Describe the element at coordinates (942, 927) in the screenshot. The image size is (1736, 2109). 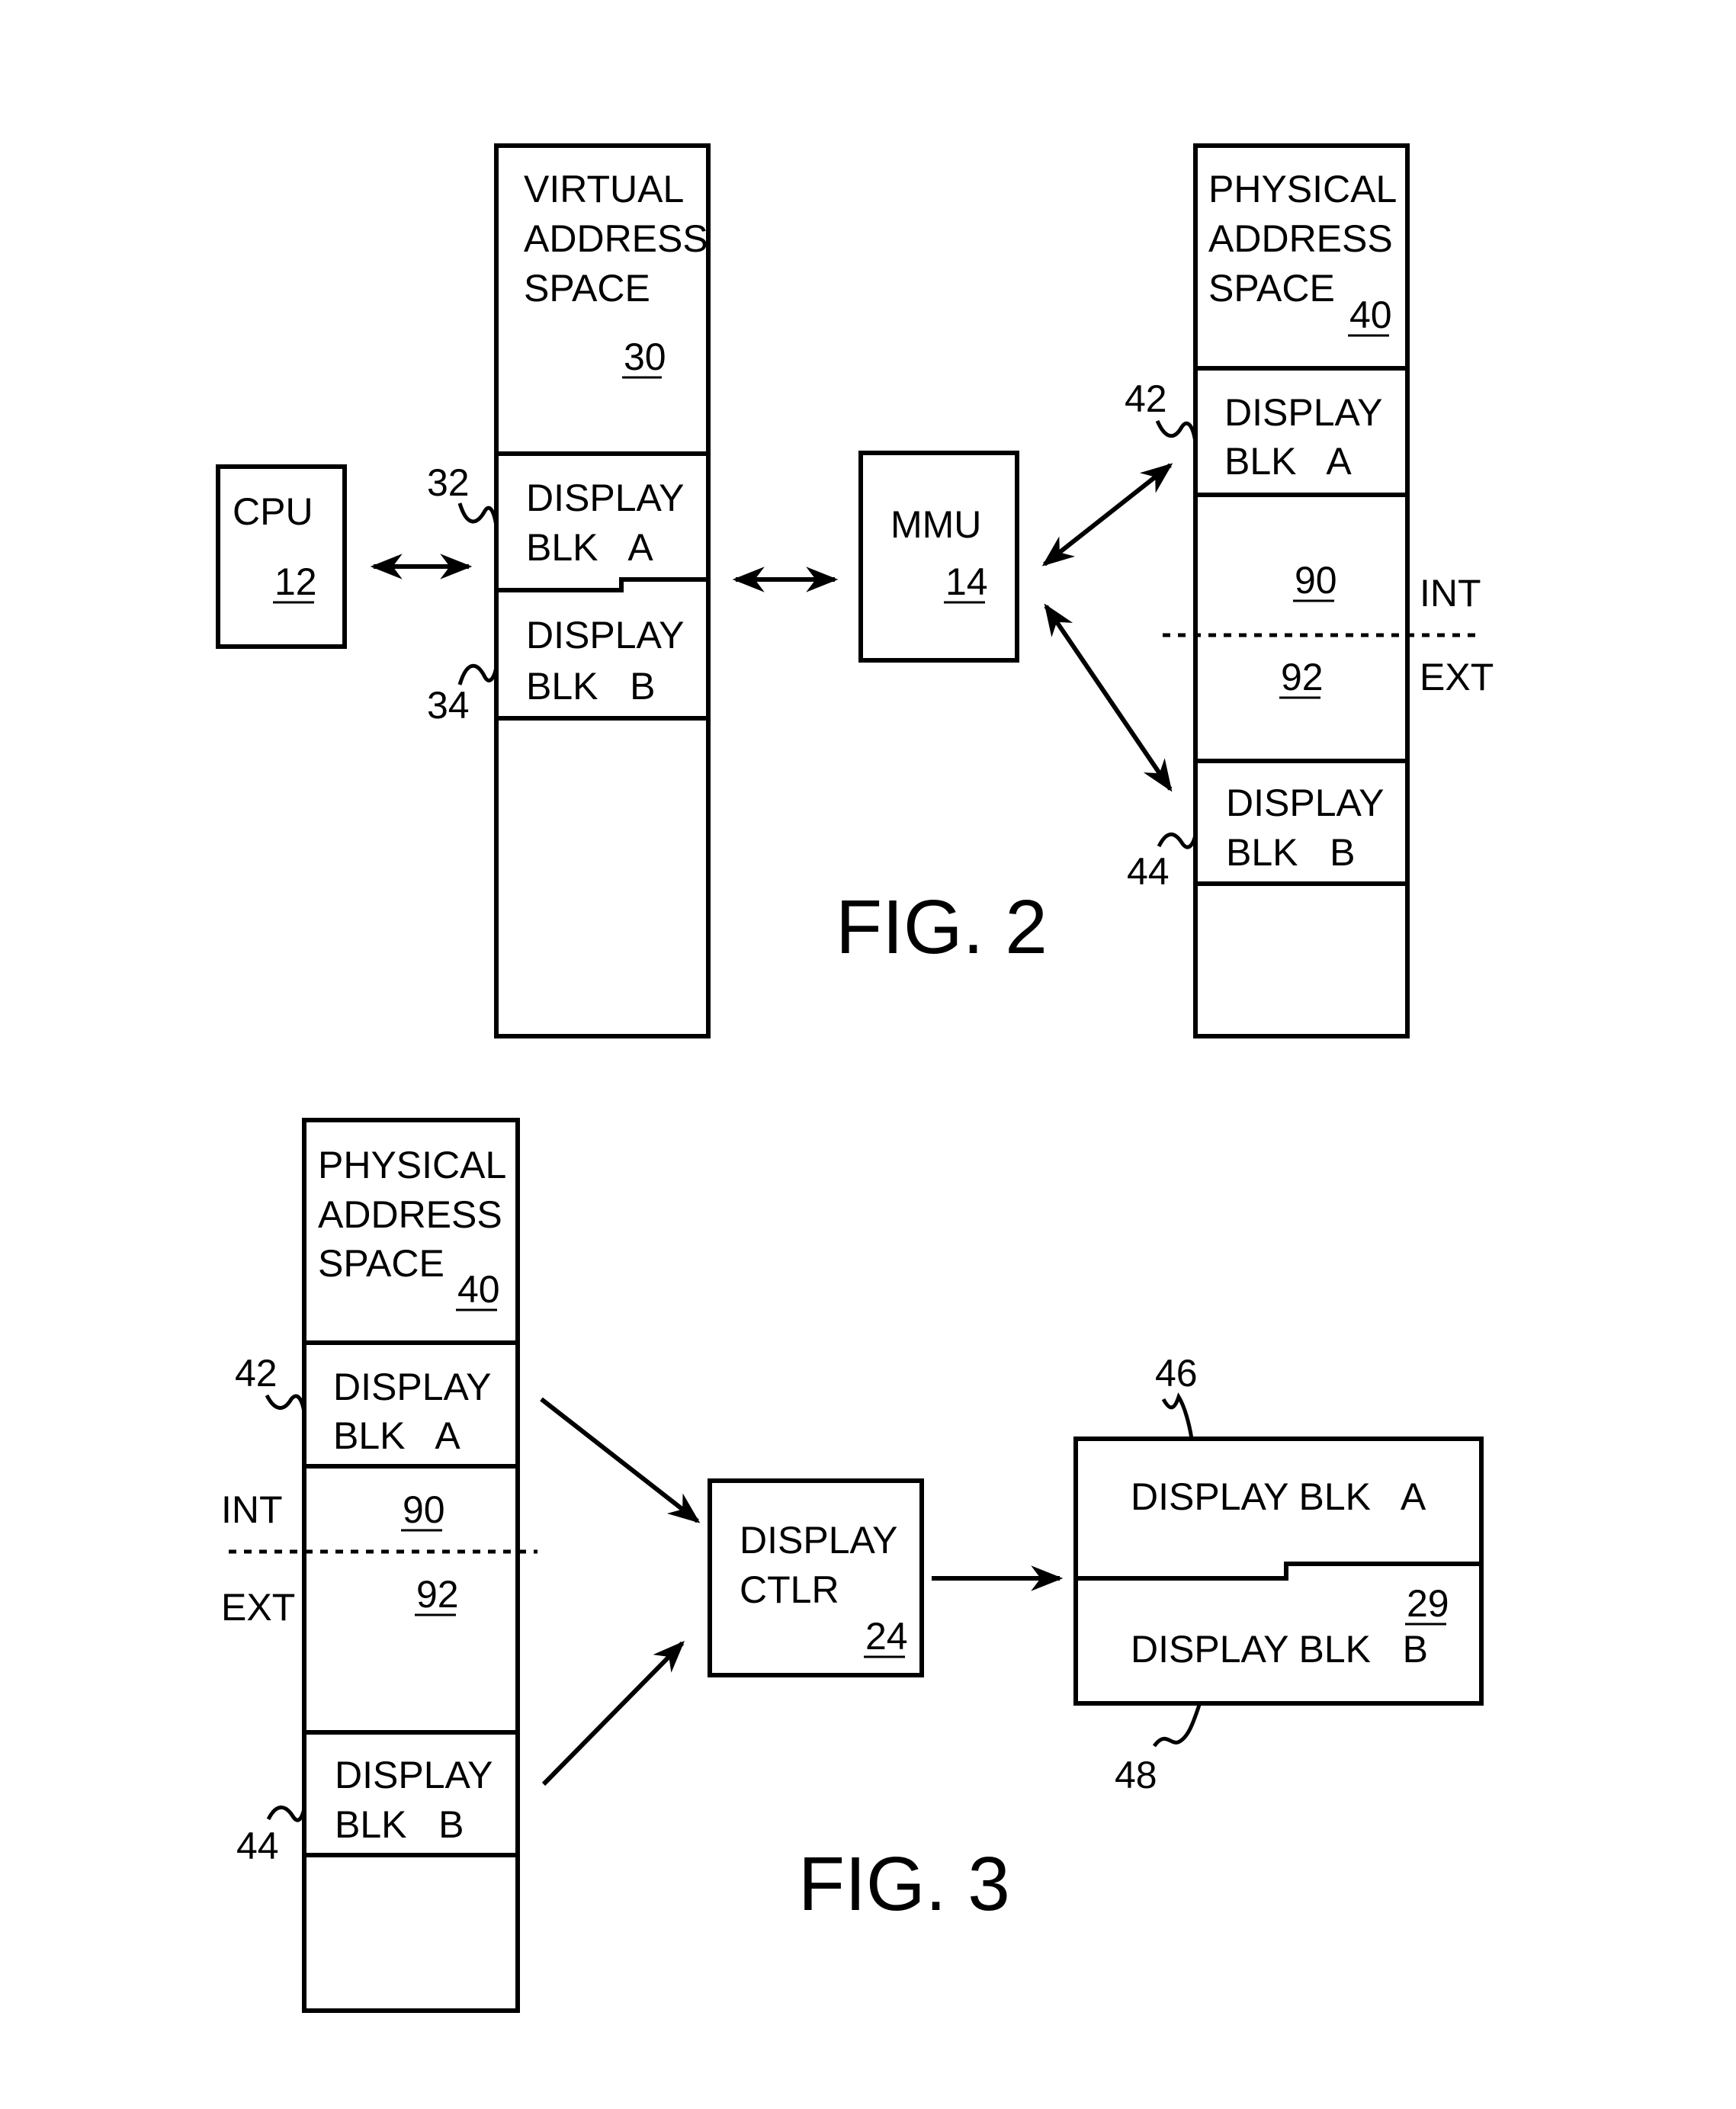
I see `fig2-caption: FIG. 2` at that location.